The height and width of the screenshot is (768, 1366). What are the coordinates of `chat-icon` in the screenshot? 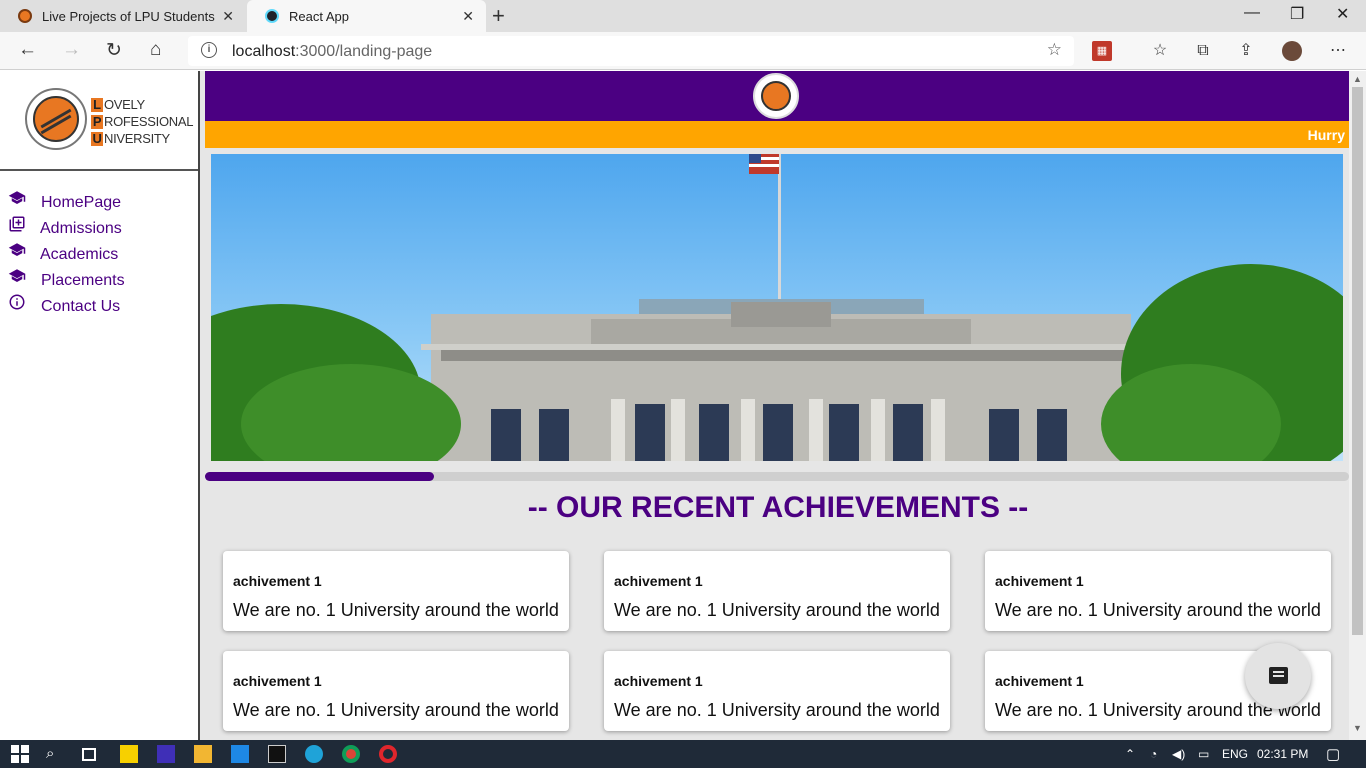 It's located at (1278, 675).